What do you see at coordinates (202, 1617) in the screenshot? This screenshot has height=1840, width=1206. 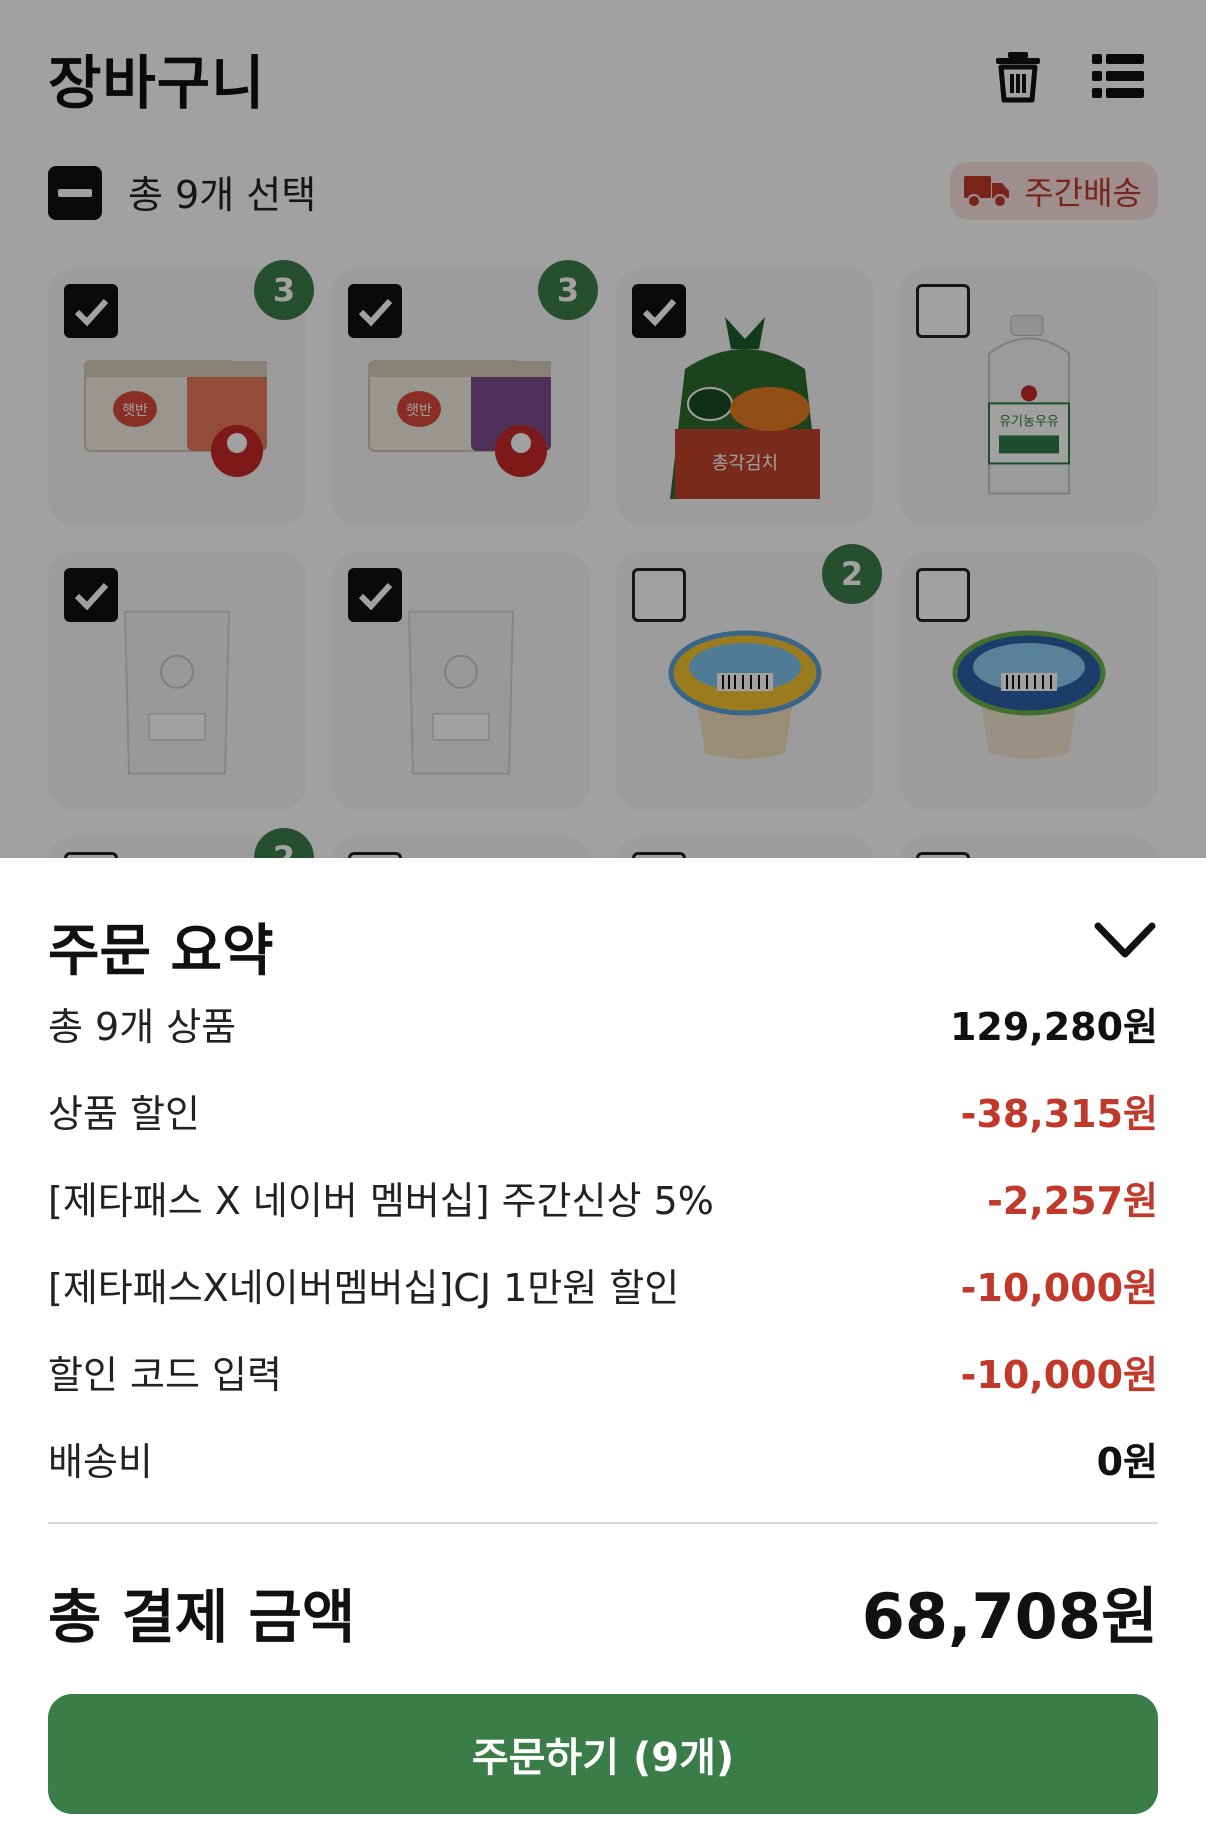 I see `total-label: 총 결제 금액` at bounding box center [202, 1617].